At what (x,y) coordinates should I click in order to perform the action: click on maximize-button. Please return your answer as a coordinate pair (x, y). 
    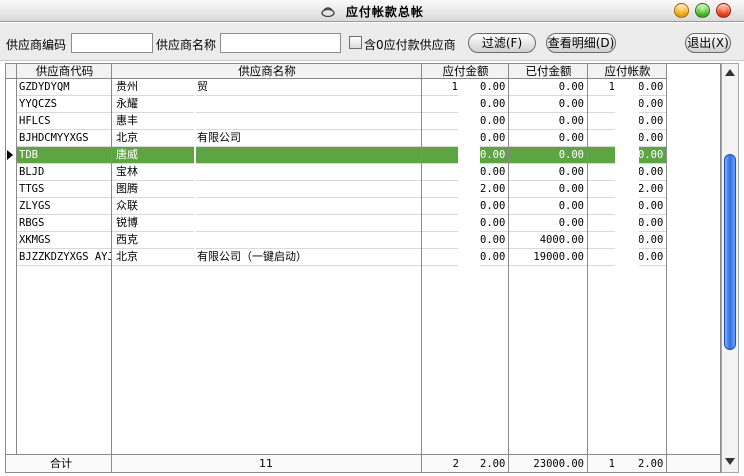
    Looking at the image, I should click on (702, 10).